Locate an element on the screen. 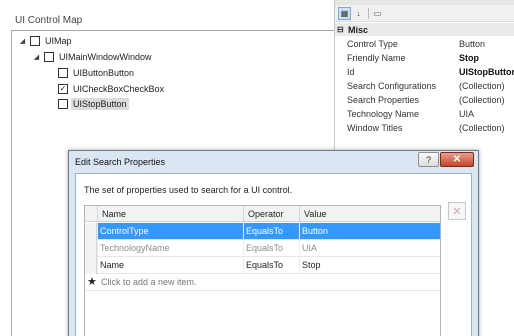 The height and width of the screenshot is (336, 514). alphabetical-sort-icon: ↓ is located at coordinates (358, 13).